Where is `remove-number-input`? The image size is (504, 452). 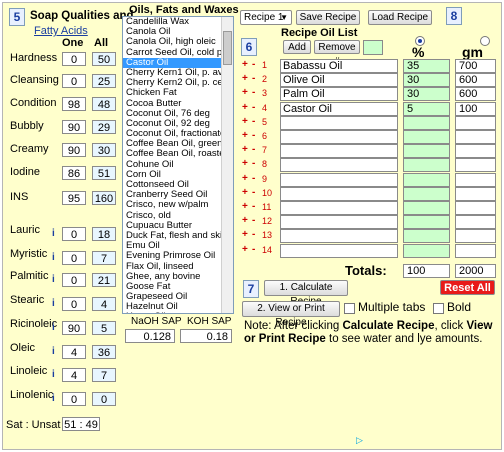 remove-number-input is located at coordinates (373, 47).